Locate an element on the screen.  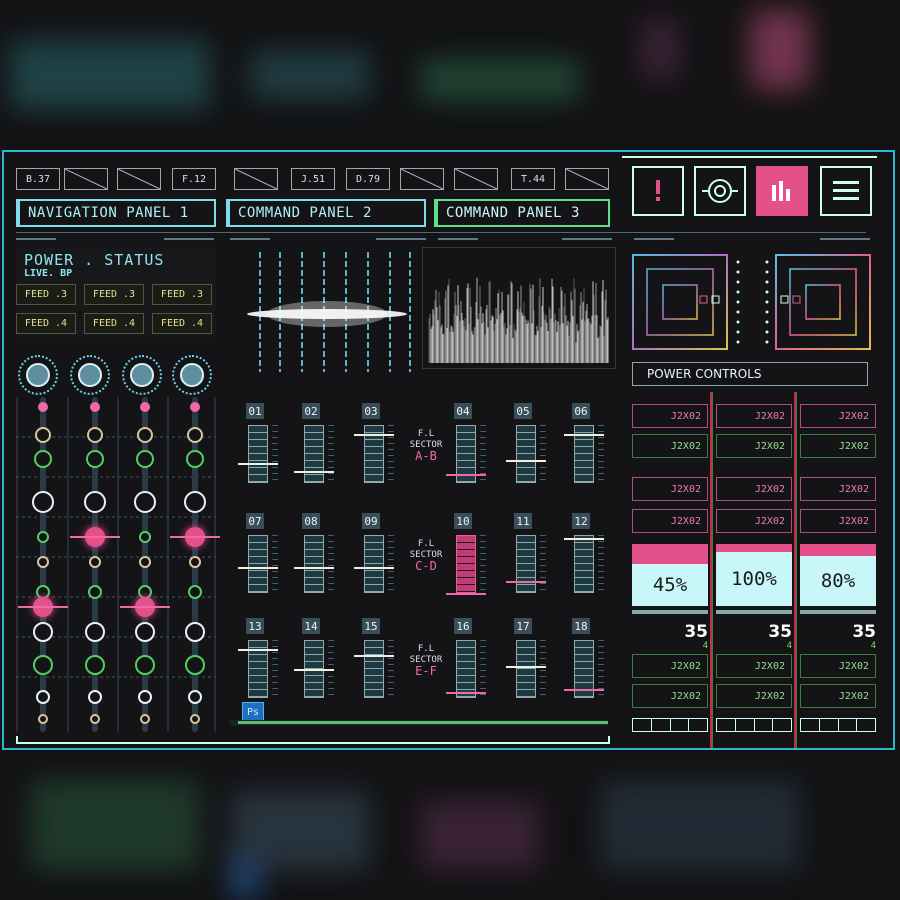
code-chip: F.12 is located at coordinates (194, 179).